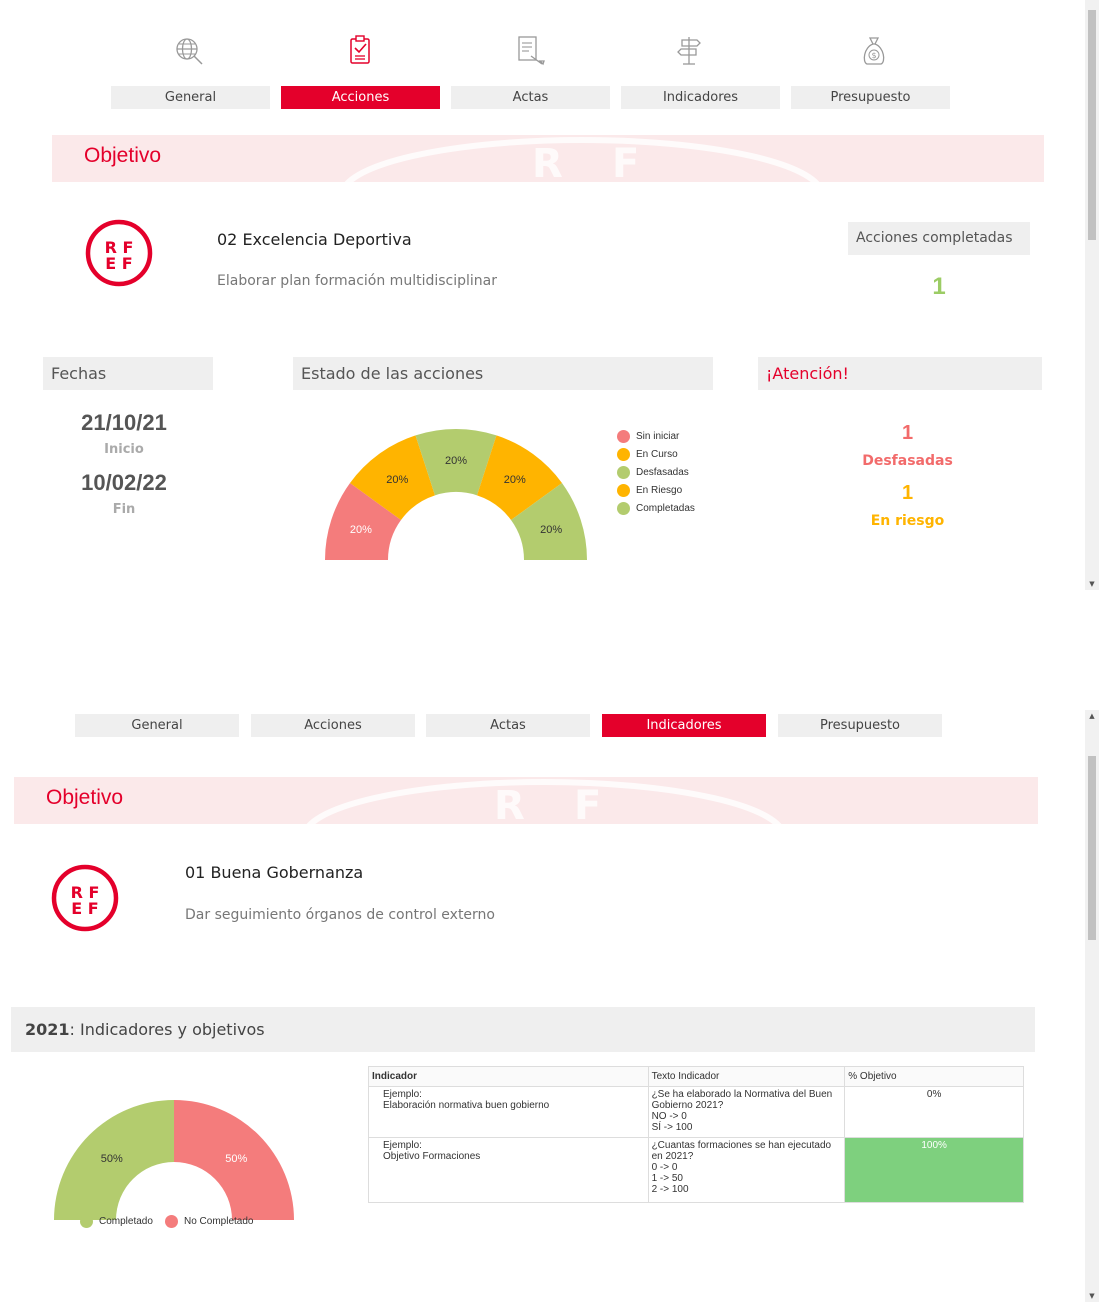 The height and width of the screenshot is (1302, 1099). I want to click on objective-title: 01 Buena Gobernanza, so click(274, 872).